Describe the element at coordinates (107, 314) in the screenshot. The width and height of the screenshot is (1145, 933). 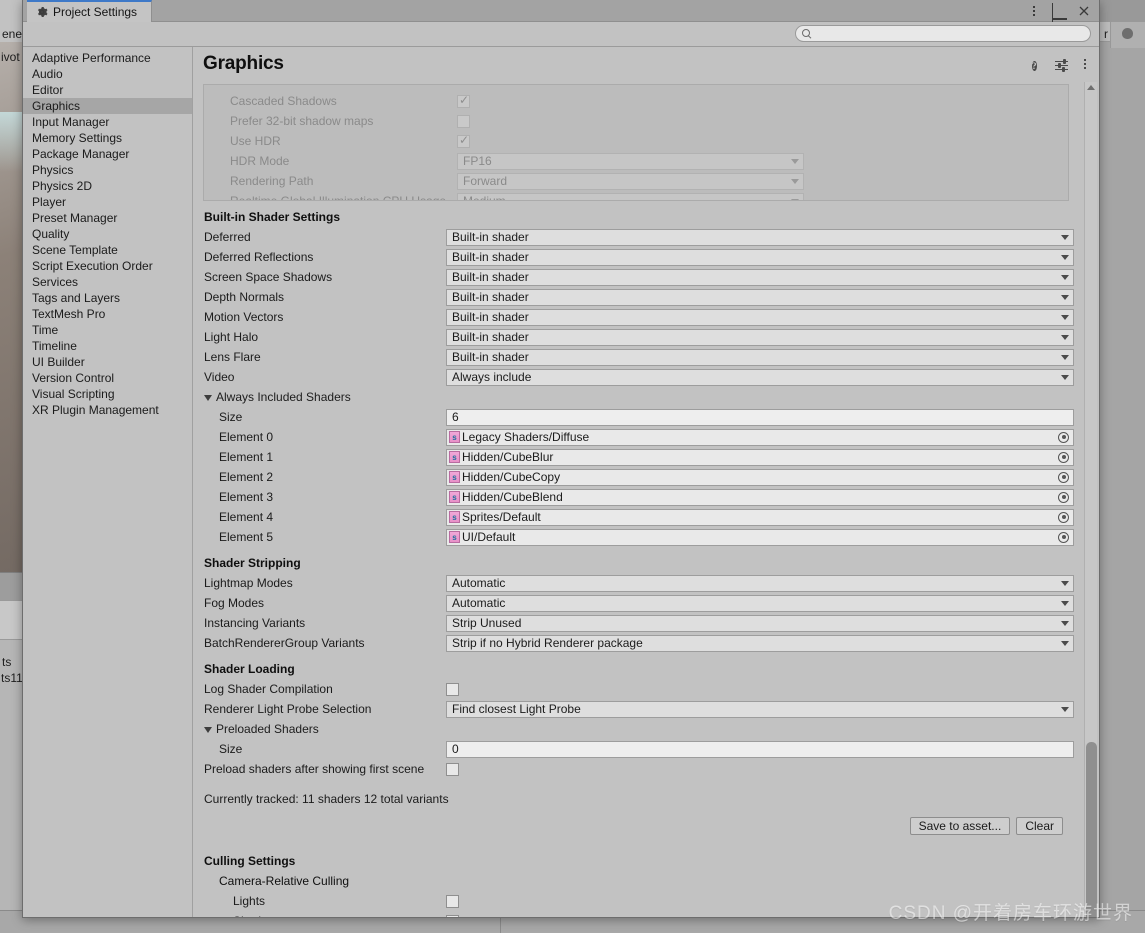
I see `sidebar-item-textmesh-pro: TextMesh Pro` at that location.